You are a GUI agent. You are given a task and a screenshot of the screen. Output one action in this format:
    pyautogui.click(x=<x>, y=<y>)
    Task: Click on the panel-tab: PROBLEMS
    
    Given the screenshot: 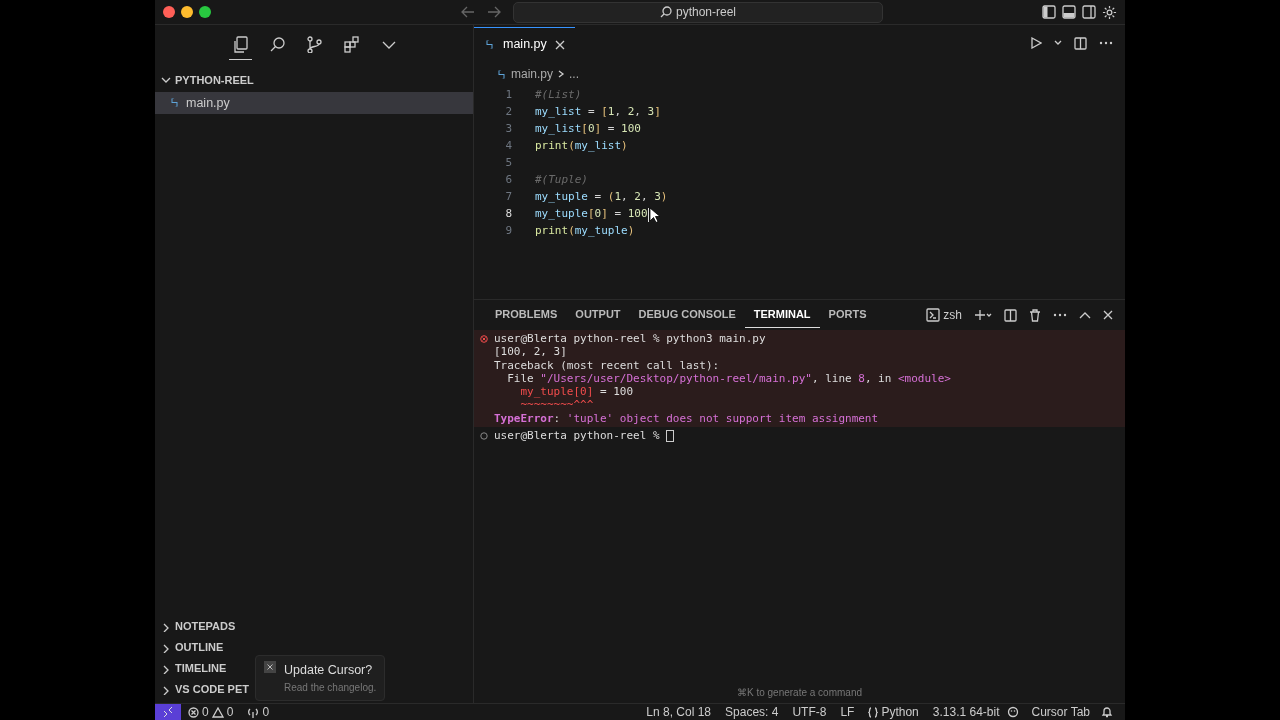 What is the action you would take?
    pyautogui.click(x=526, y=315)
    